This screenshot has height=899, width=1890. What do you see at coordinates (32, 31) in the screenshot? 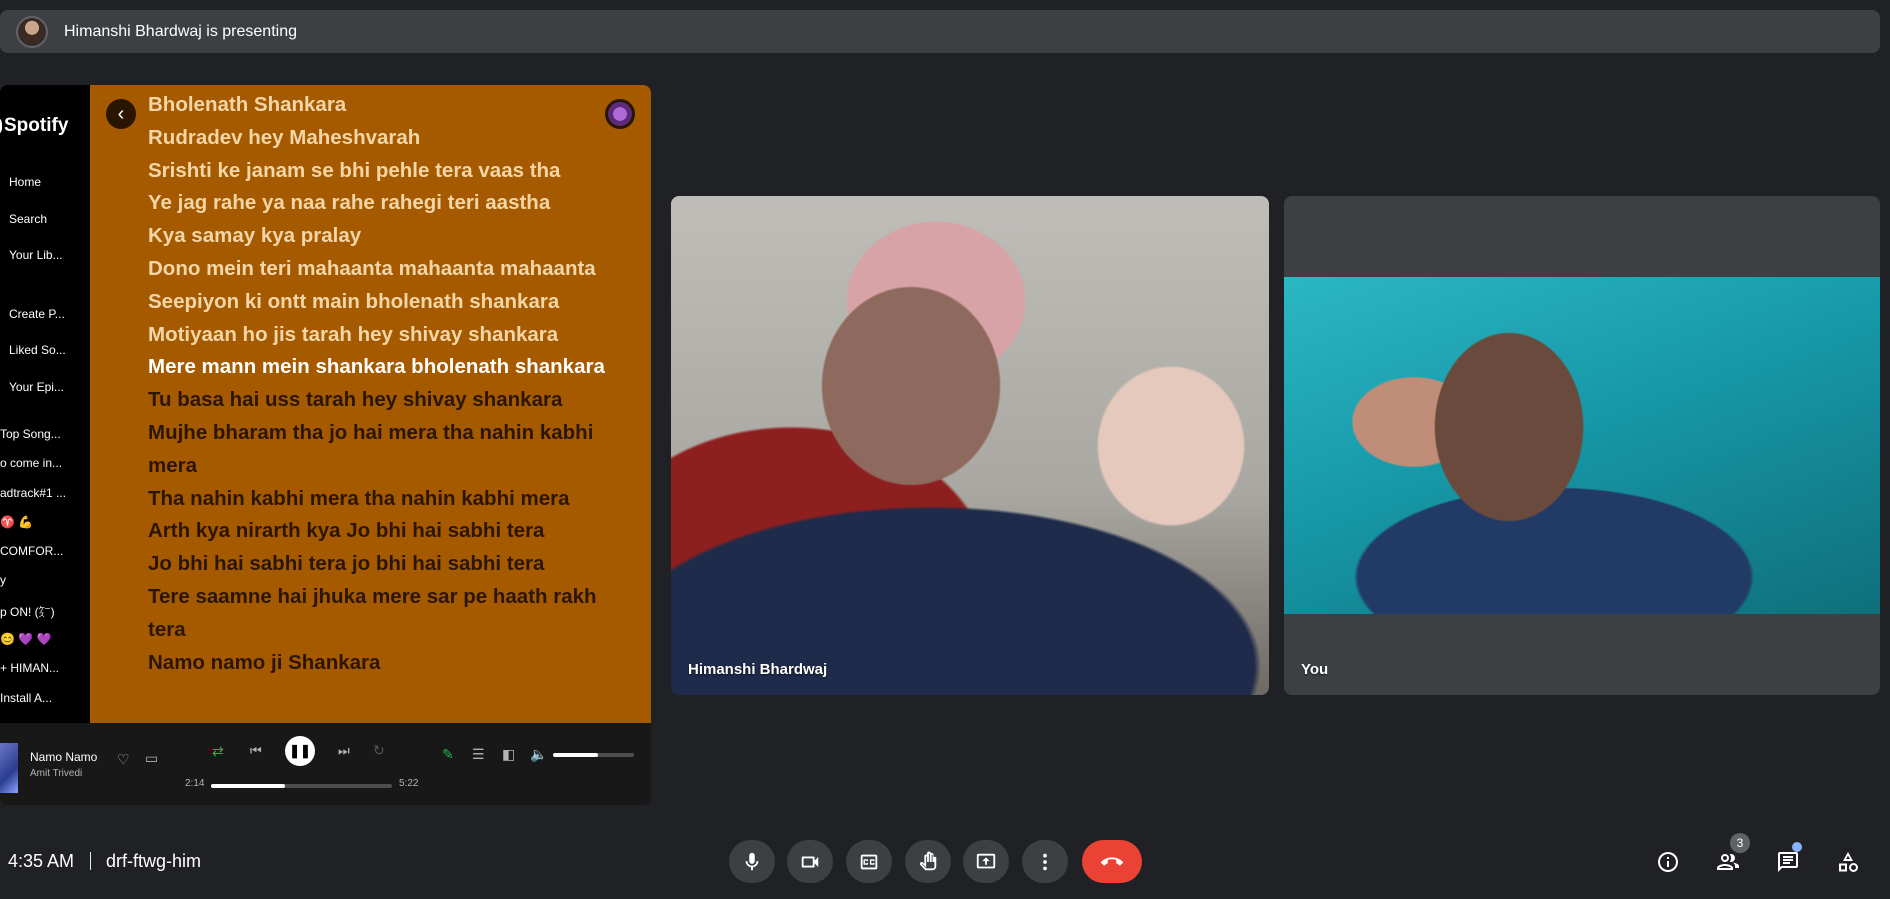
I see `presenter-avatar` at bounding box center [32, 31].